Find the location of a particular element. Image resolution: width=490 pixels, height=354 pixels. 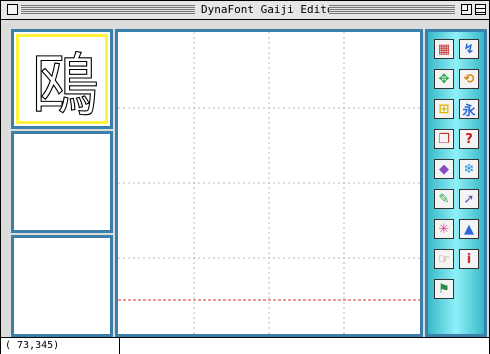

shape-tool-tool-button: ◆ is located at coordinates (444, 169).